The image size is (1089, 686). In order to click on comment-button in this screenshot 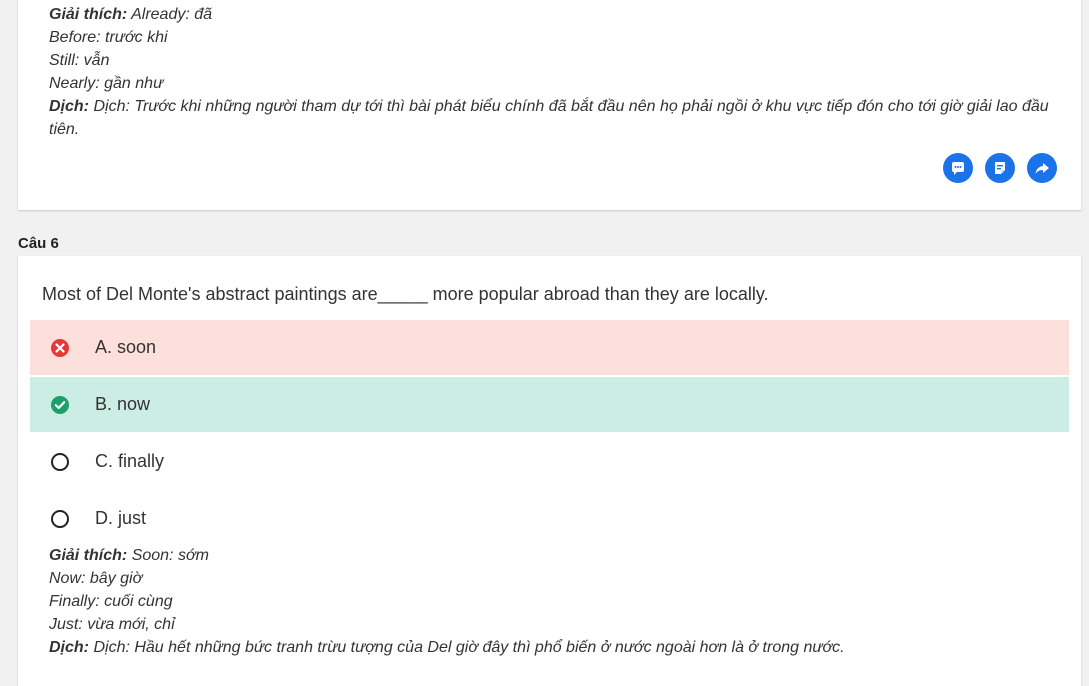, I will do `click(958, 168)`.